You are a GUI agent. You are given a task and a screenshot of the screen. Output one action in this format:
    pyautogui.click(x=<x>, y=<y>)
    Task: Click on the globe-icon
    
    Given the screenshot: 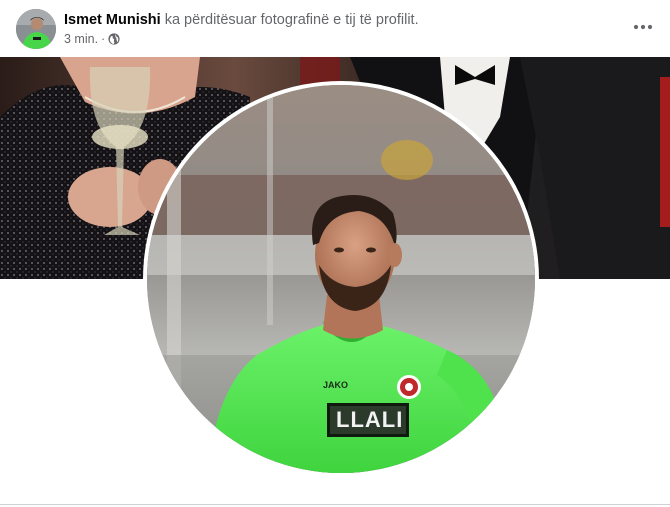 What is the action you would take?
    pyautogui.click(x=114, y=39)
    